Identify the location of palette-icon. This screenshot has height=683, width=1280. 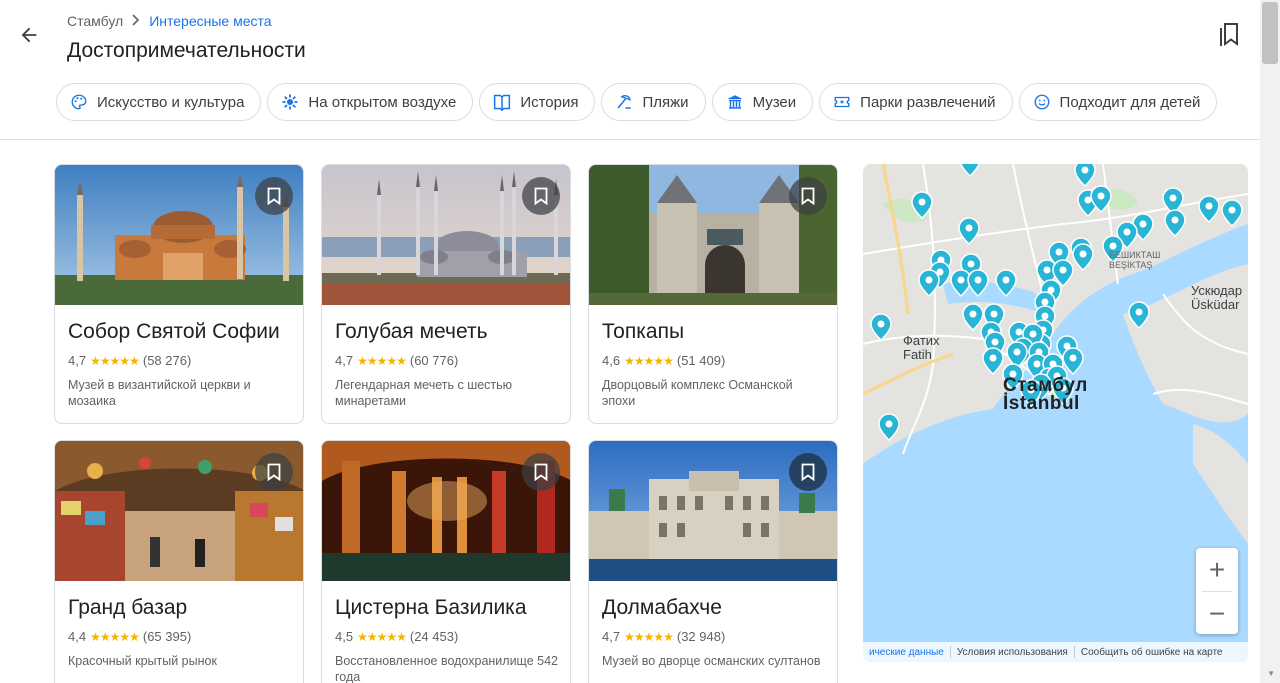
(79, 102).